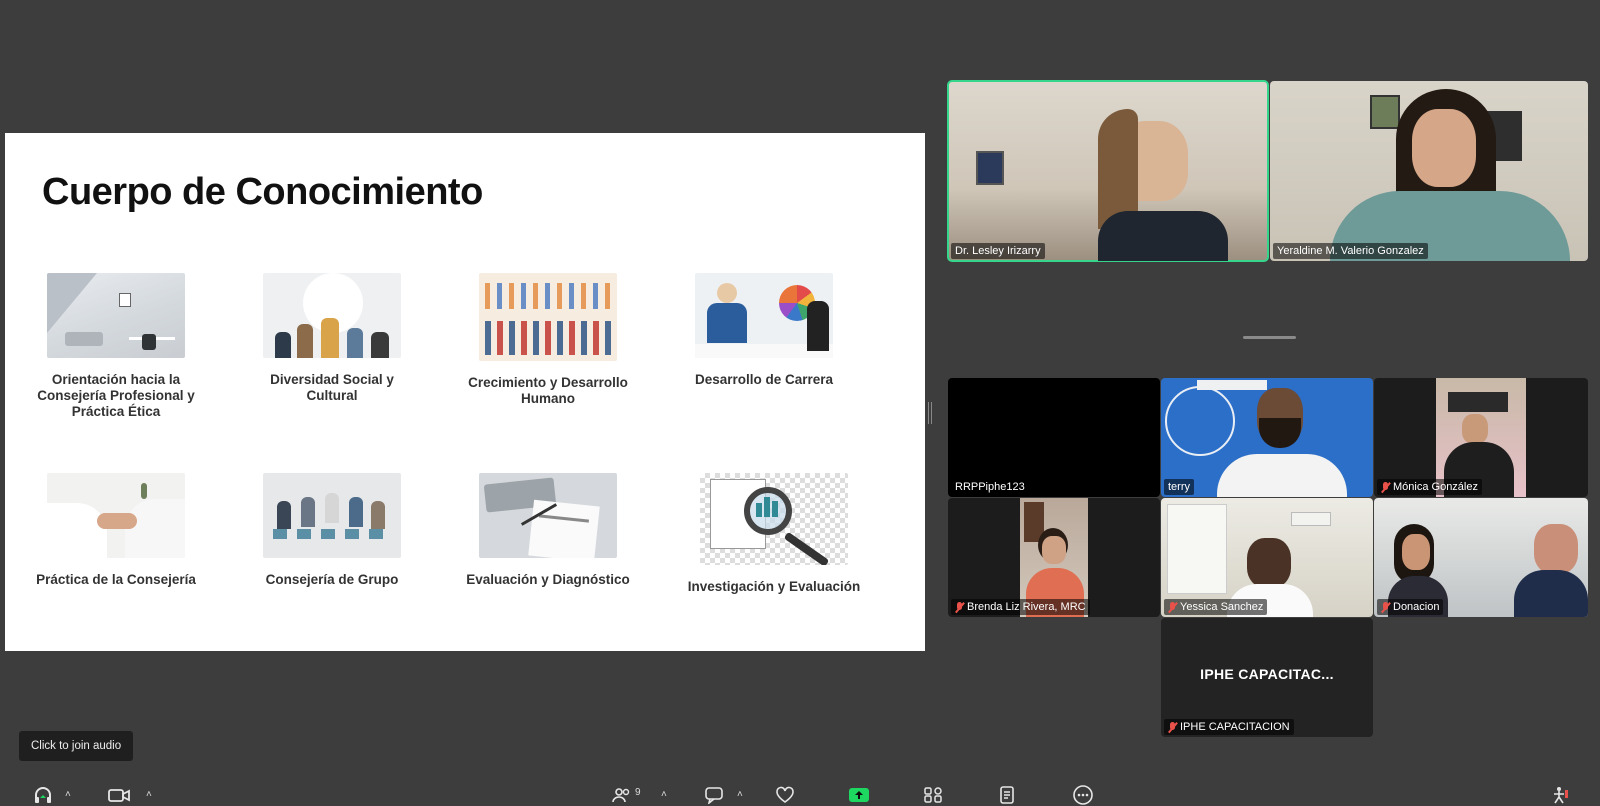  I want to click on topic-card: Consejería de Grupo, so click(332, 530).